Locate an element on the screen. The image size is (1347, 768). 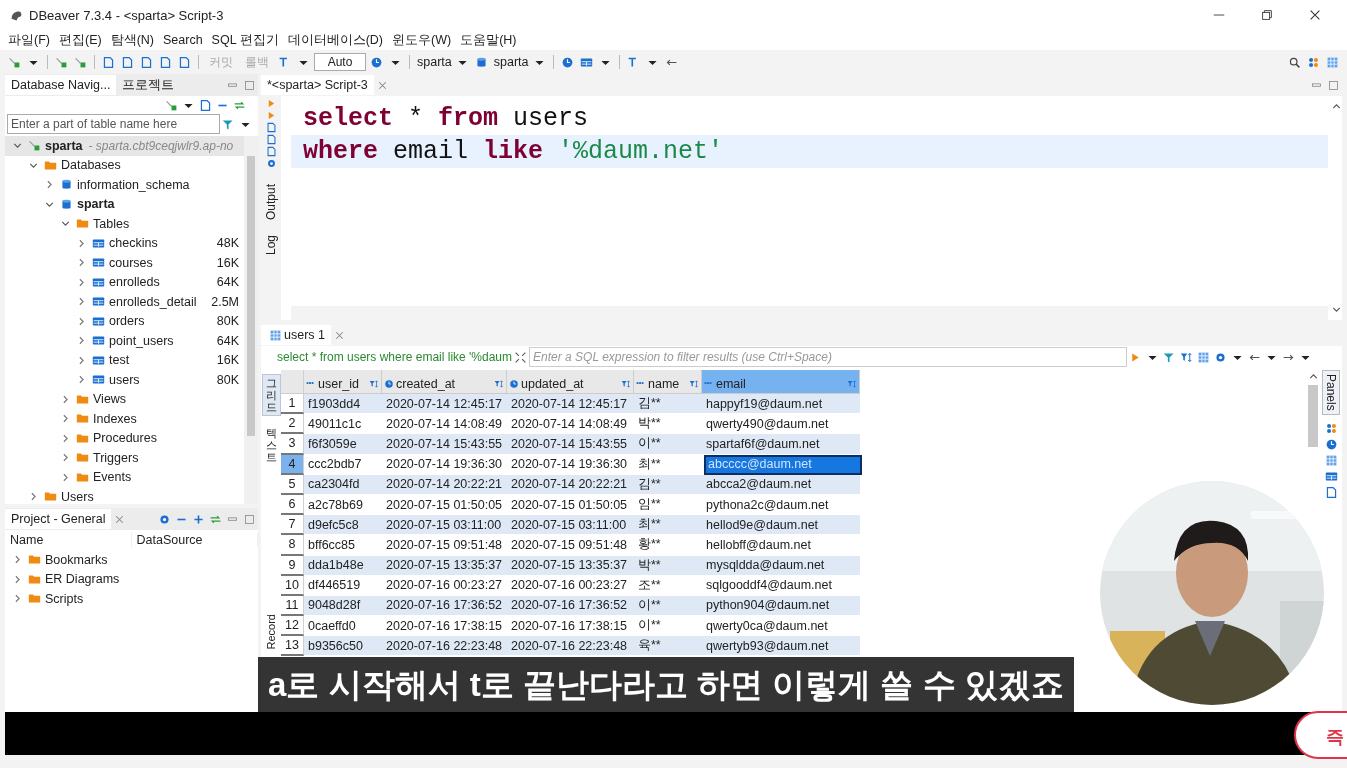
table-cell: 2020-07-15 03:11:00 is located at coordinates (570, 525).